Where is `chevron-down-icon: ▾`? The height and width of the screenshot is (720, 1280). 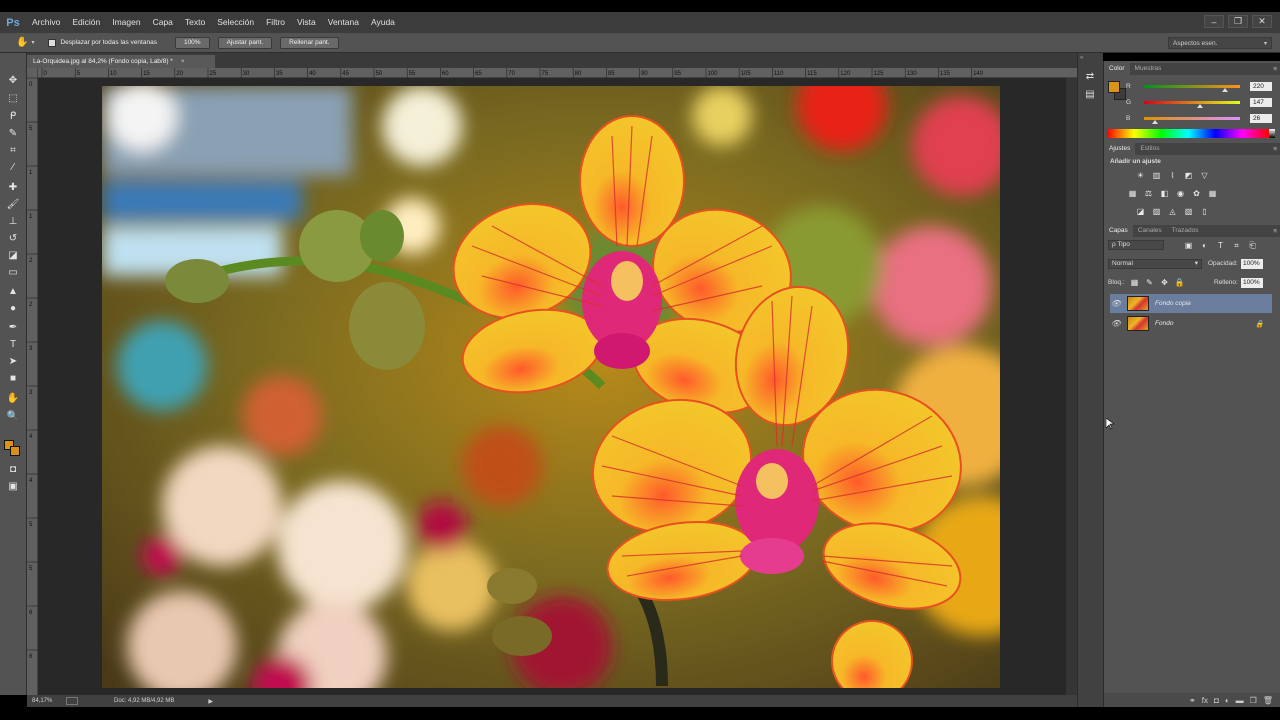 chevron-down-icon: ▾ is located at coordinates (32, 42).